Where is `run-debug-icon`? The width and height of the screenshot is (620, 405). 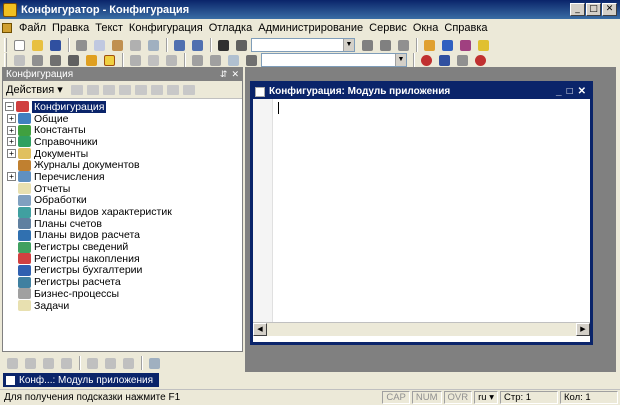
run-debug-icon is located at coordinates (91, 60).